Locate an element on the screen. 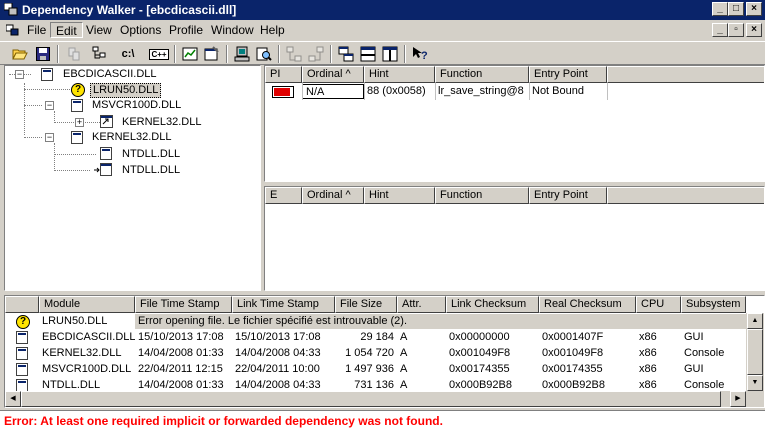 The image size is (765, 431). find-button is located at coordinates (264, 54).